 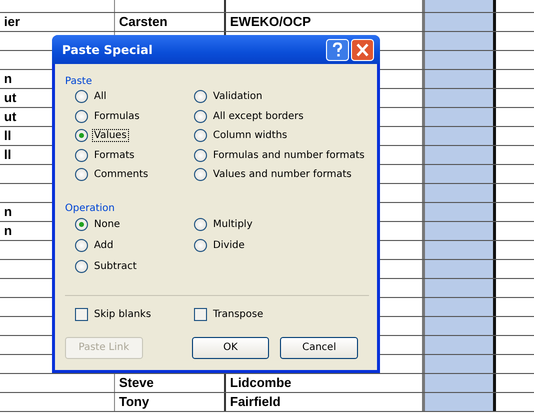 What do you see at coordinates (261, 382) in the screenshot?
I see `table-cell: Lidcombe` at bounding box center [261, 382].